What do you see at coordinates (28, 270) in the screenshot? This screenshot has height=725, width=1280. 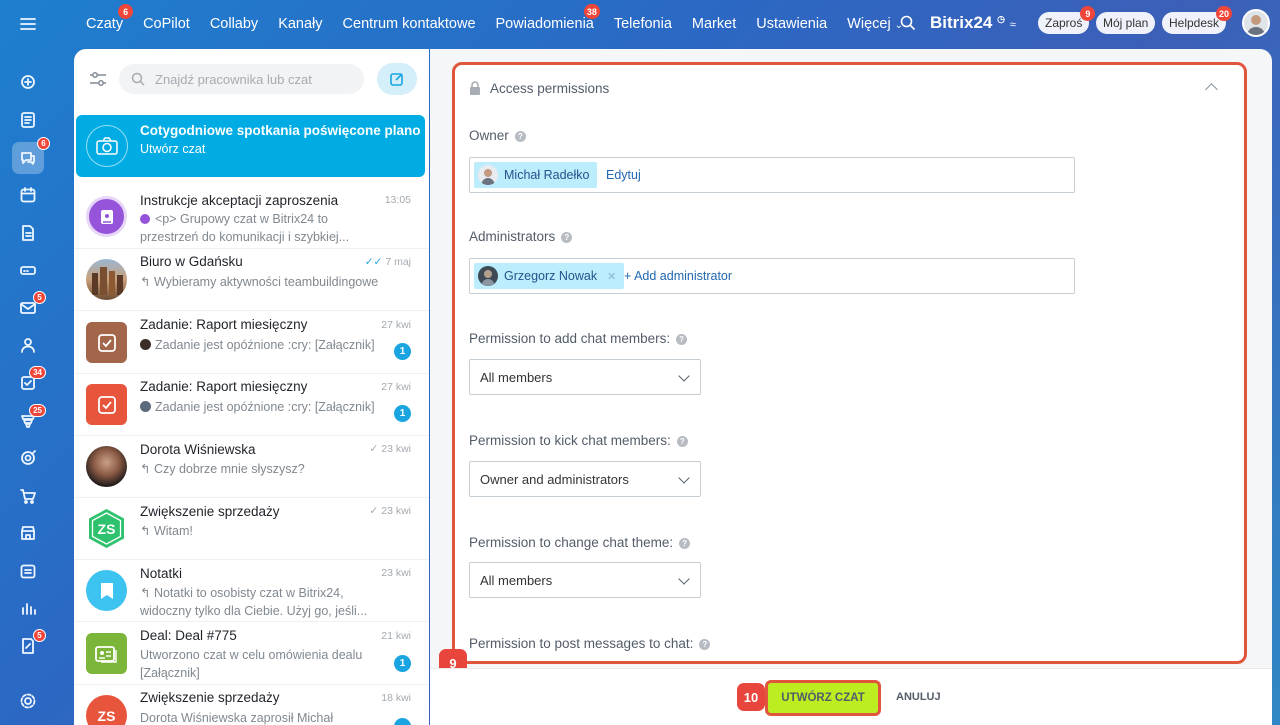 I see `drive-icon` at bounding box center [28, 270].